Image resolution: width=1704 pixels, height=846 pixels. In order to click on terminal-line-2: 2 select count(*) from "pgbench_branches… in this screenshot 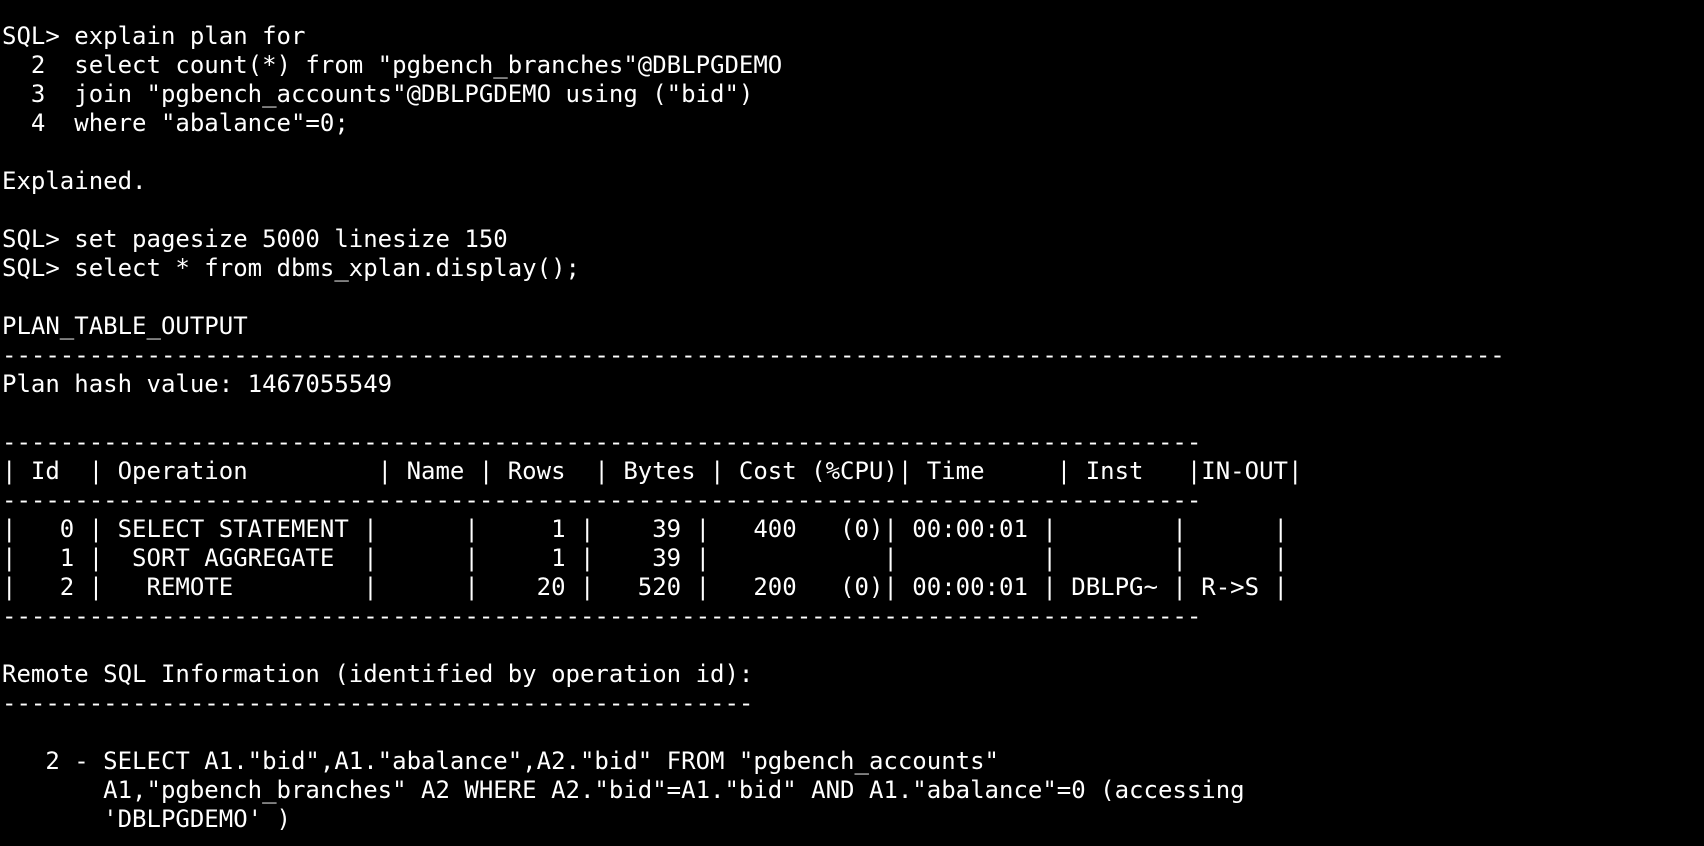, I will do `click(392, 65)`.